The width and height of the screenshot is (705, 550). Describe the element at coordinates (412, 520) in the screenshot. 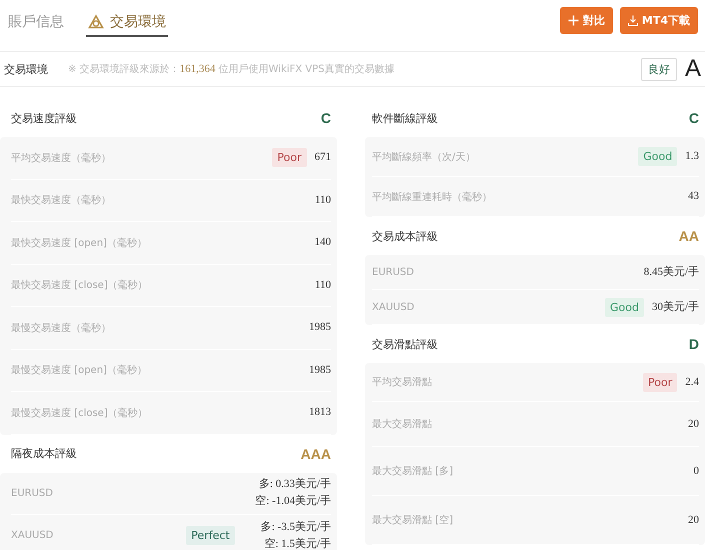

I see `row-label: 最大交易滑點 [空]` at that location.